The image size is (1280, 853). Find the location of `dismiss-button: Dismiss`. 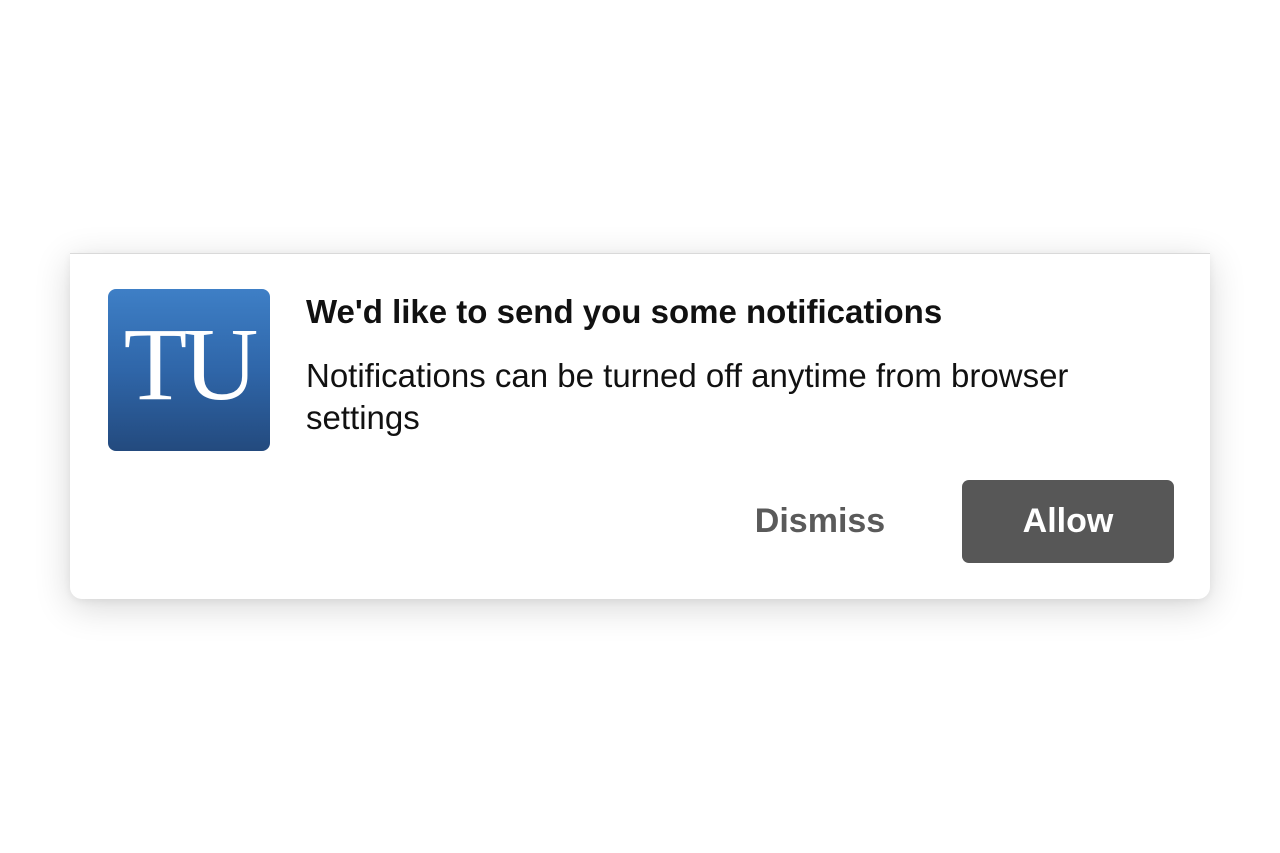

dismiss-button: Dismiss is located at coordinates (820, 521).